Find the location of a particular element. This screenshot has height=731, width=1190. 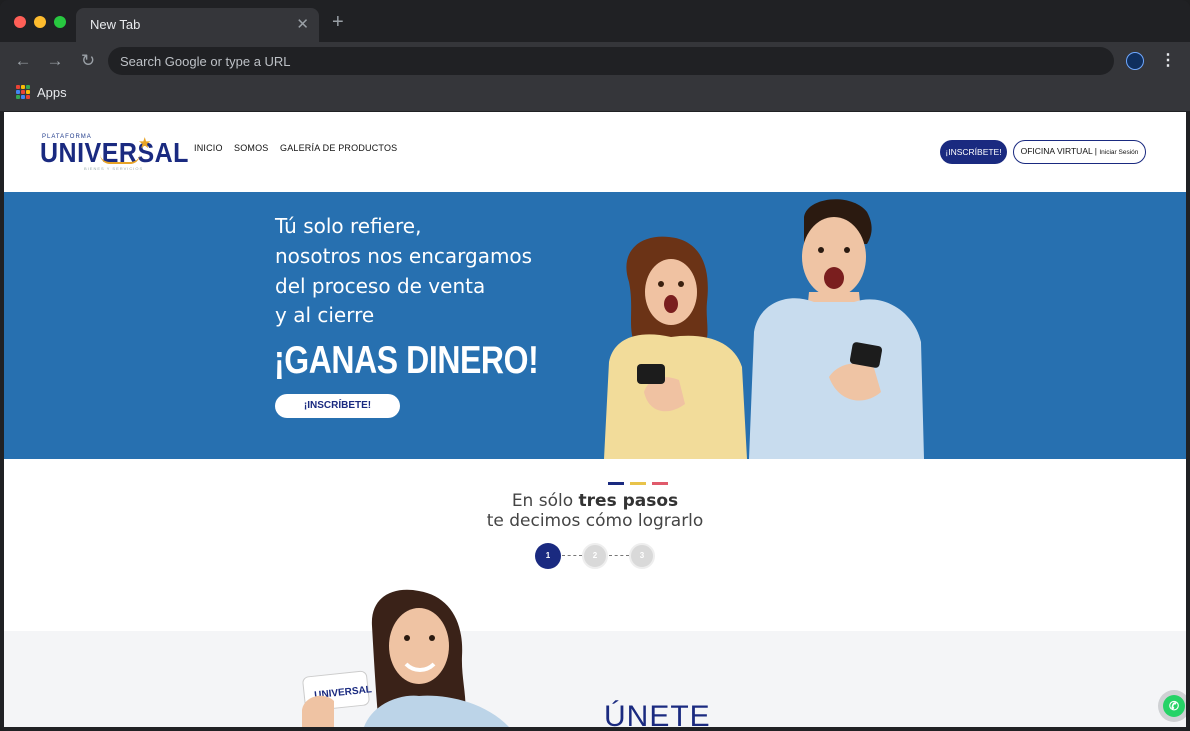

tab-title: New Tab is located at coordinates (115, 24).